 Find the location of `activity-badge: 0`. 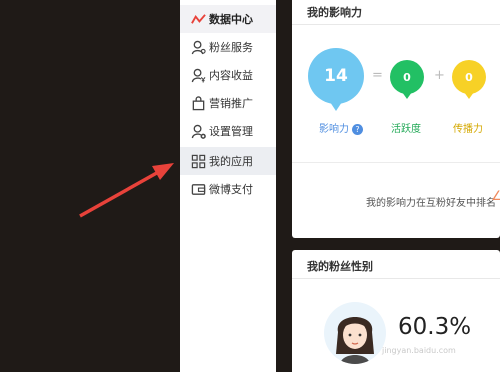

activity-badge: 0 is located at coordinates (407, 79).